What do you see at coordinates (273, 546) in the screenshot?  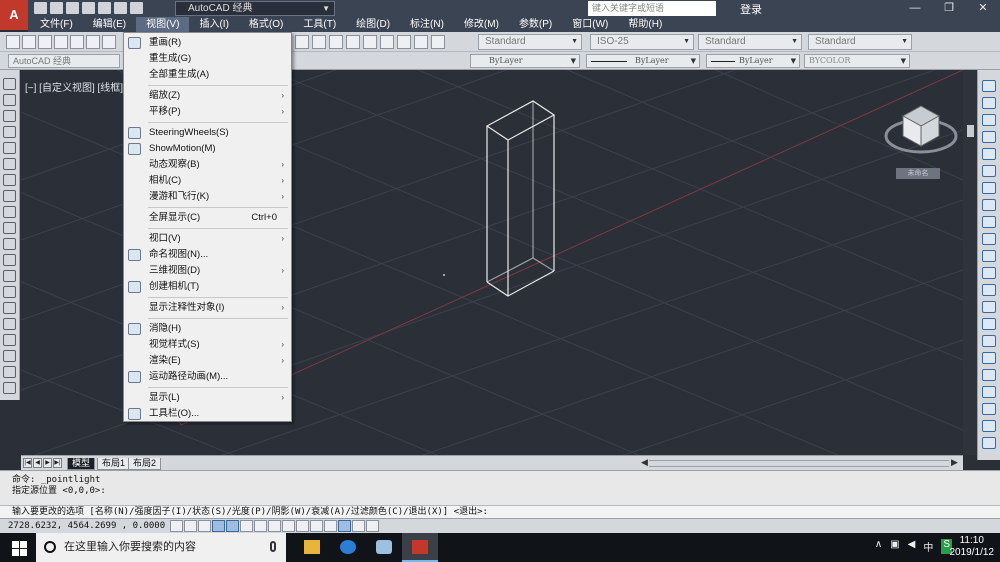 I see `microphone-icon` at bounding box center [273, 546].